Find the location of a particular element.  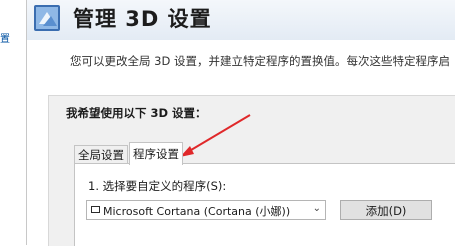

tab-global-settings: 全局设置 is located at coordinates (101, 154).